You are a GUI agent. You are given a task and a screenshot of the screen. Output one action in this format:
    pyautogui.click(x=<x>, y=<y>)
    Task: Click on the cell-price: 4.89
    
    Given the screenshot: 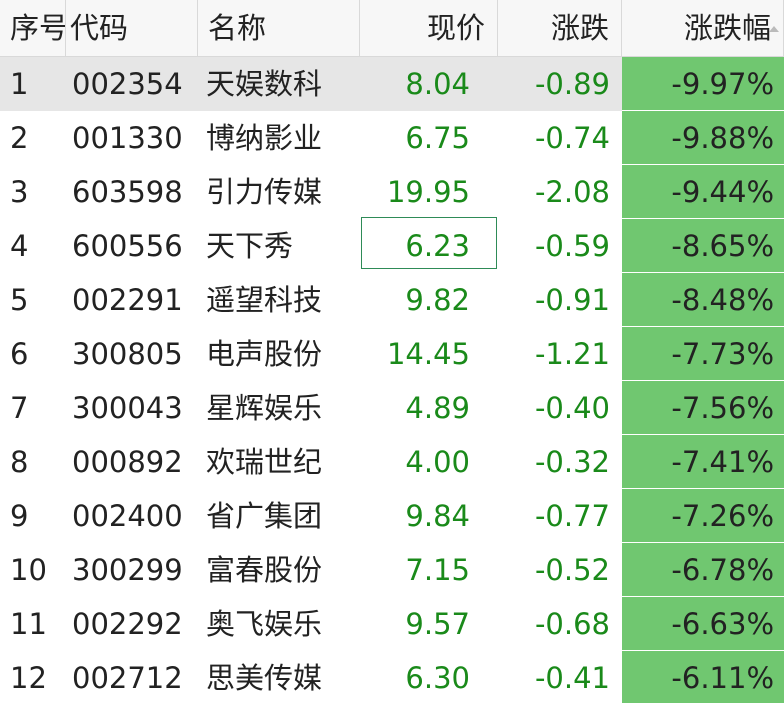 What is the action you would take?
    pyautogui.click(x=429, y=408)
    